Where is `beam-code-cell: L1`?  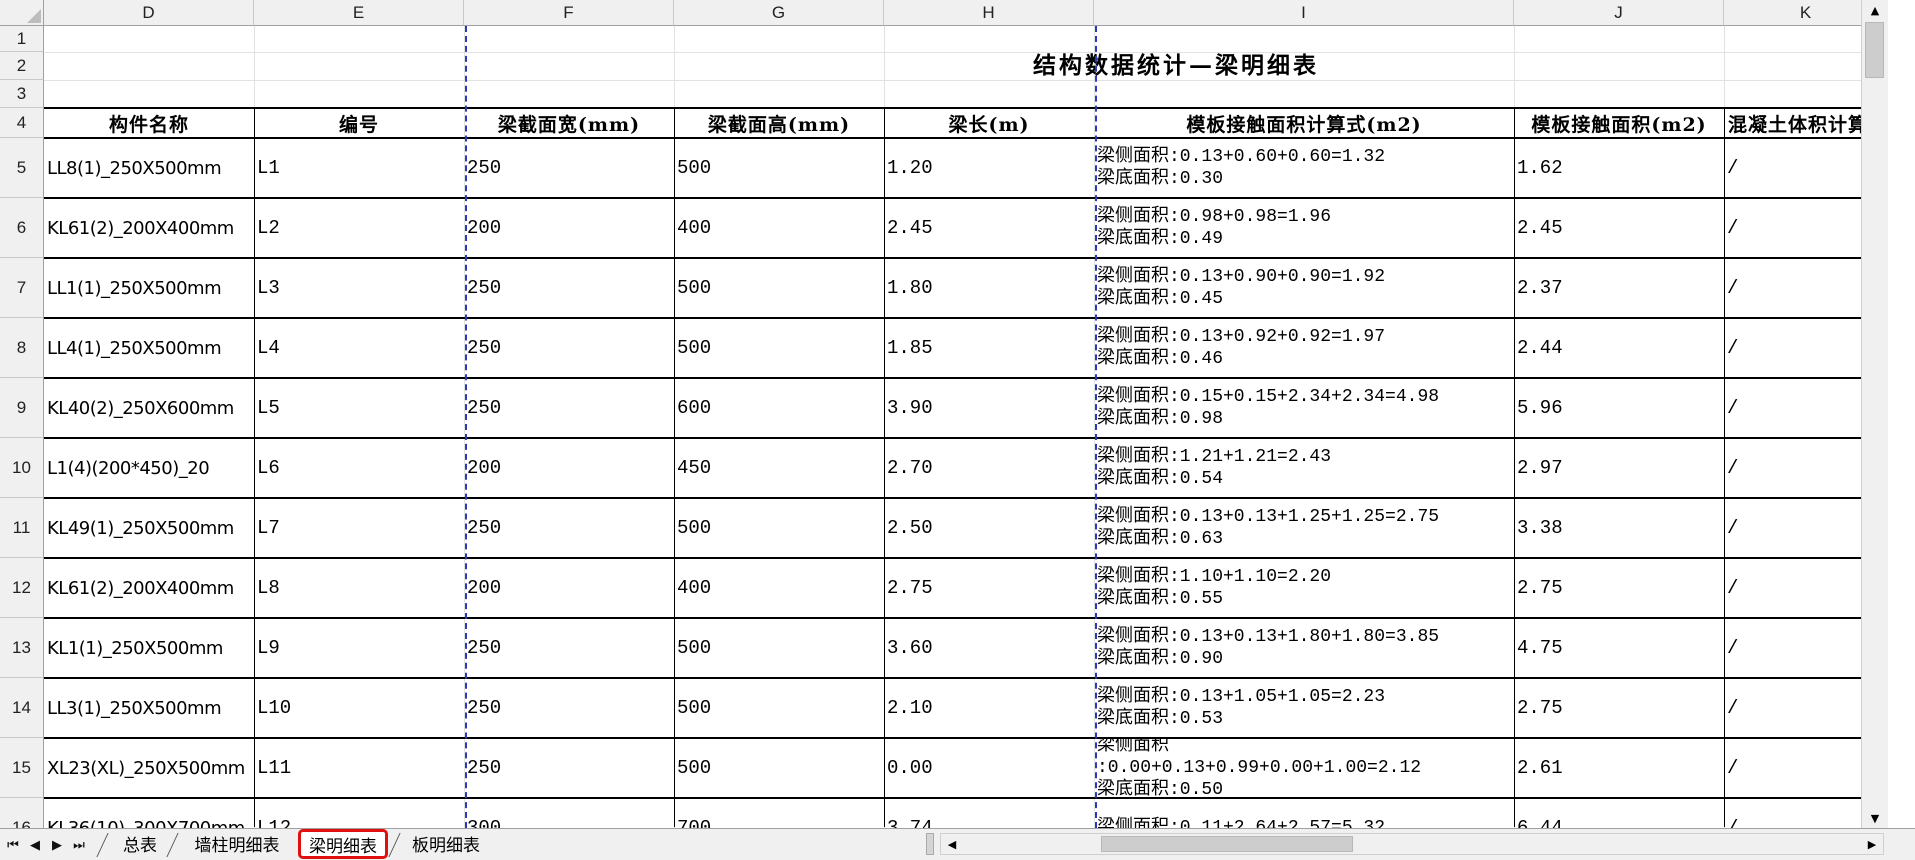
beam-code-cell: L1 is located at coordinates (359, 168).